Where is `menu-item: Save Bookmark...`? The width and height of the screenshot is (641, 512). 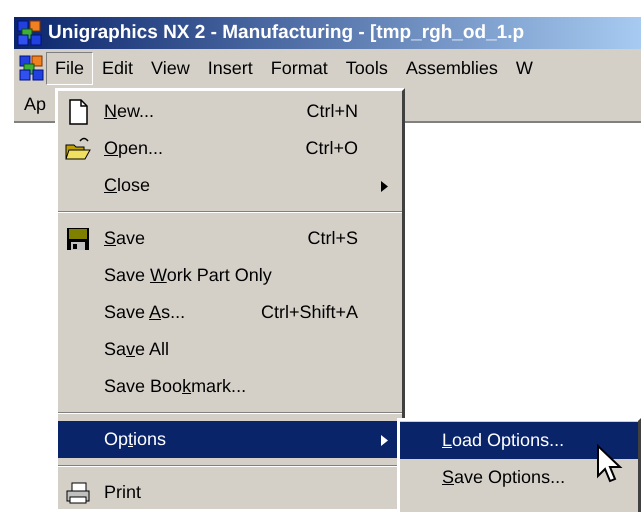
menu-item: Save Bookmark... is located at coordinates (230, 386).